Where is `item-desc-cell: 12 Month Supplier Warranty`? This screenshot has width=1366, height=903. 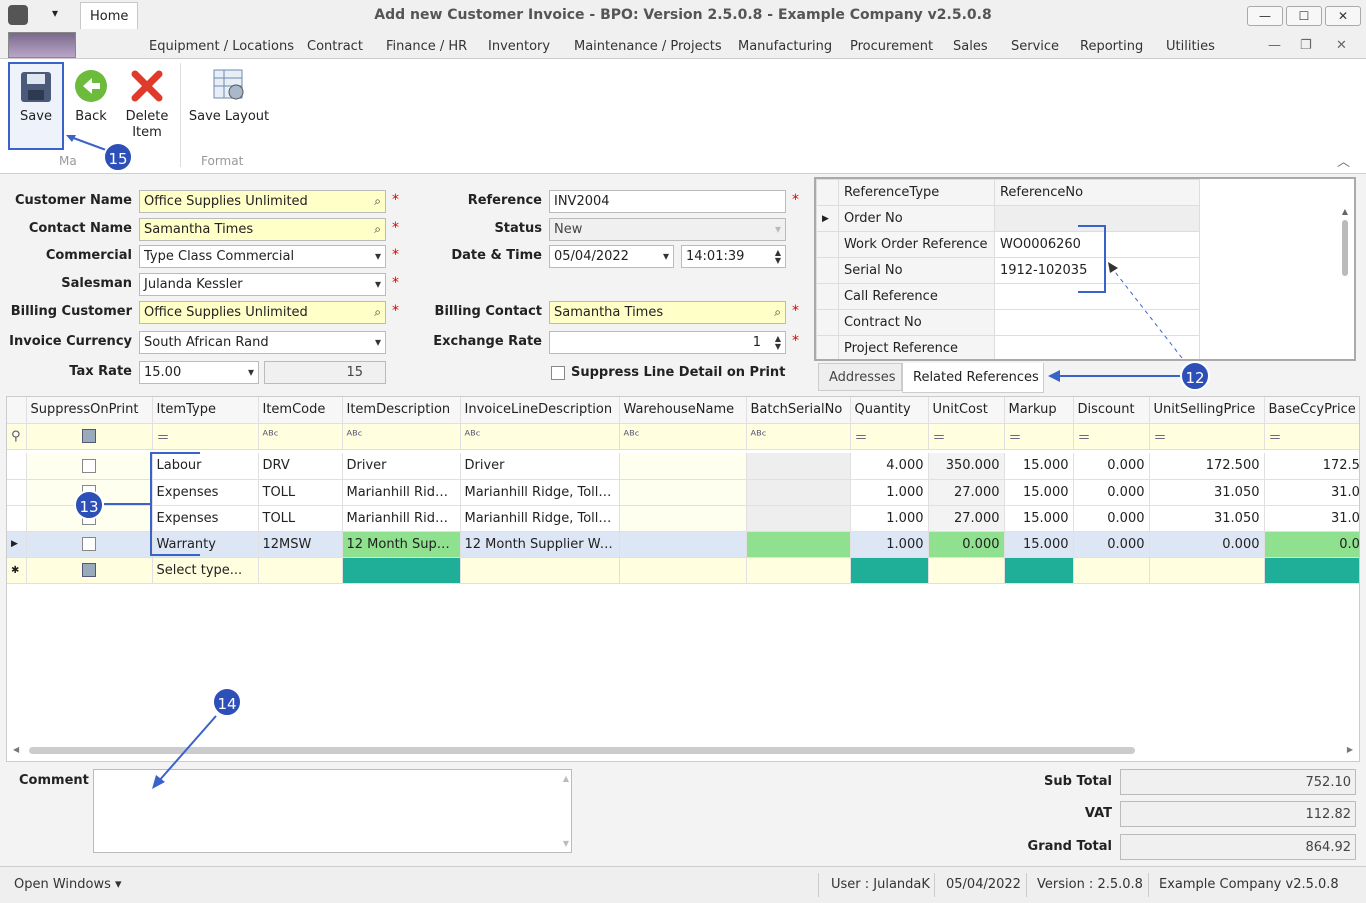 item-desc-cell: 12 Month Supplier Warranty is located at coordinates (401, 544).